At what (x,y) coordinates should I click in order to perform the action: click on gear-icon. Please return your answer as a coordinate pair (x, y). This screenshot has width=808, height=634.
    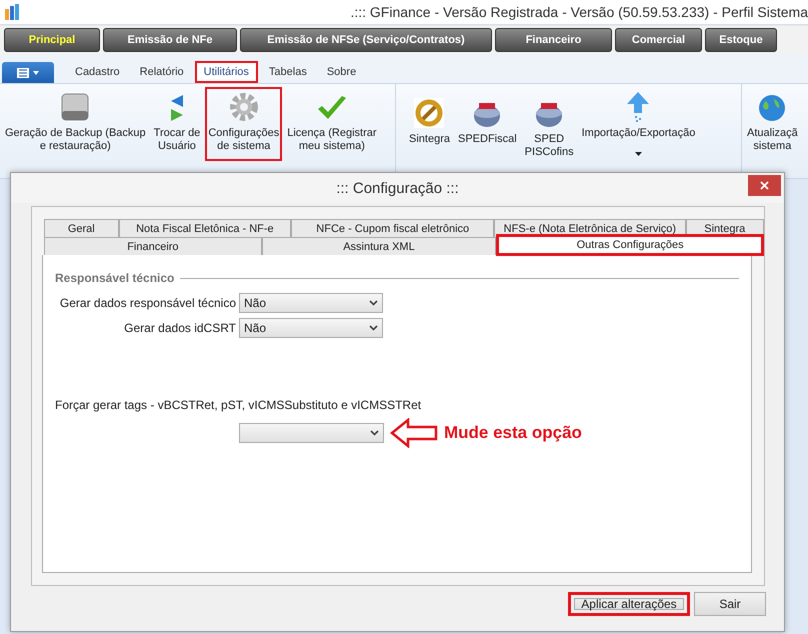
    Looking at the image, I should click on (244, 107).